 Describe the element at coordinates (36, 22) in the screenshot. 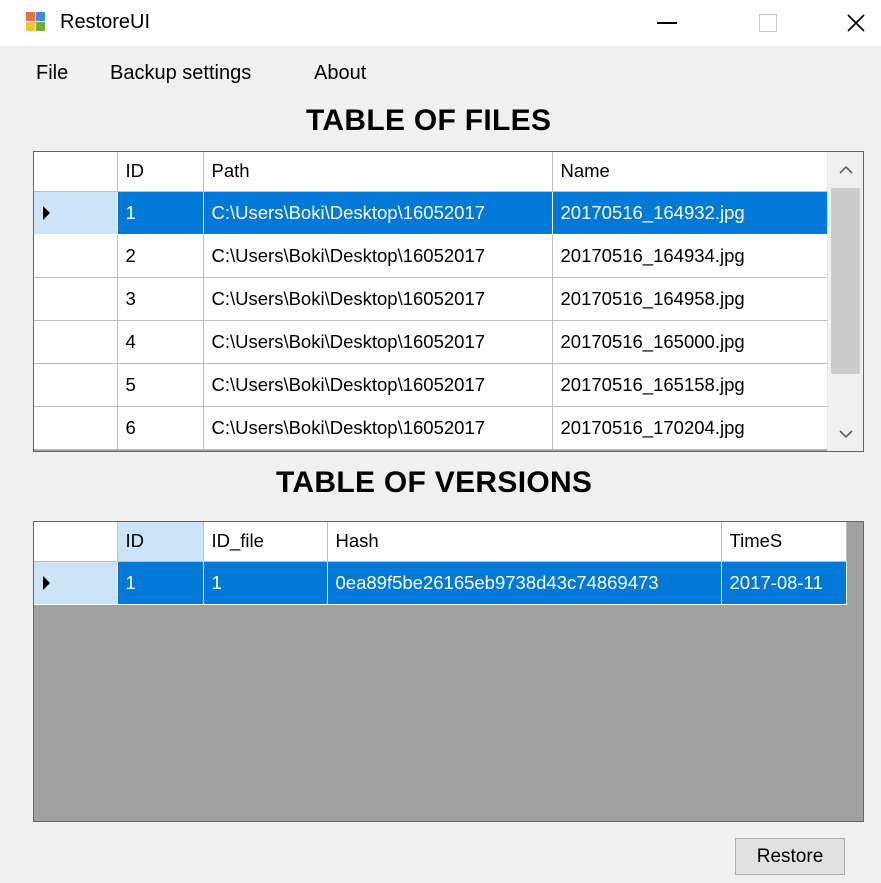

I see `app-window-icon` at that location.